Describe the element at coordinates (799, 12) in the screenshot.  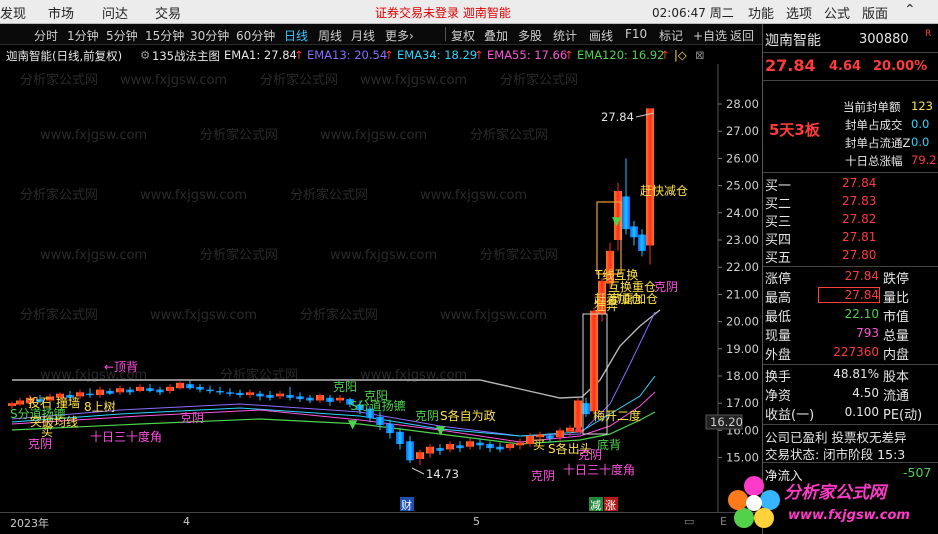
I see `menu-options: 选项` at that location.